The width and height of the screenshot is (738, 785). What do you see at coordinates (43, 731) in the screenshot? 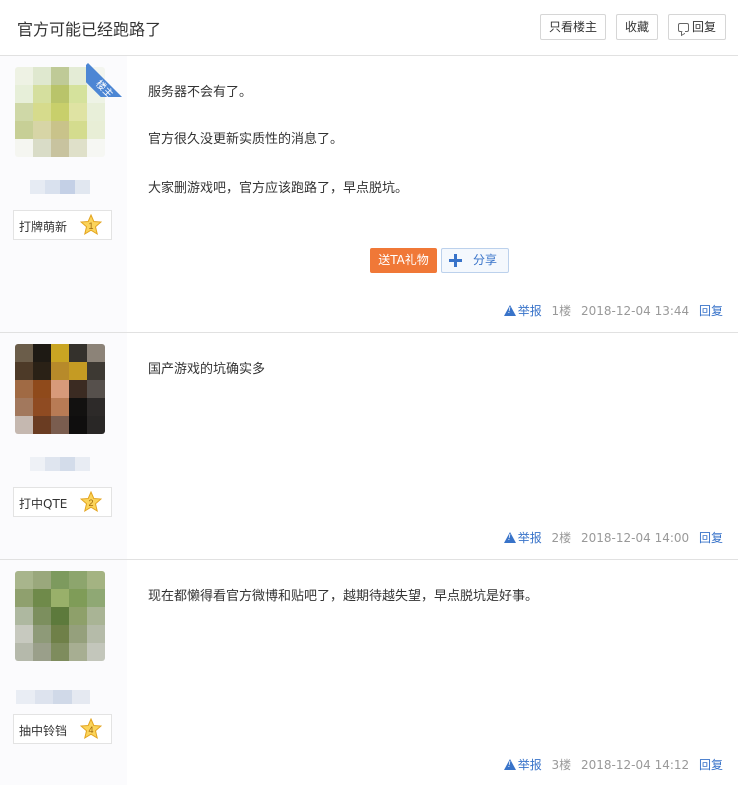
I see `badge-label: 抽中铃铛` at bounding box center [43, 731].